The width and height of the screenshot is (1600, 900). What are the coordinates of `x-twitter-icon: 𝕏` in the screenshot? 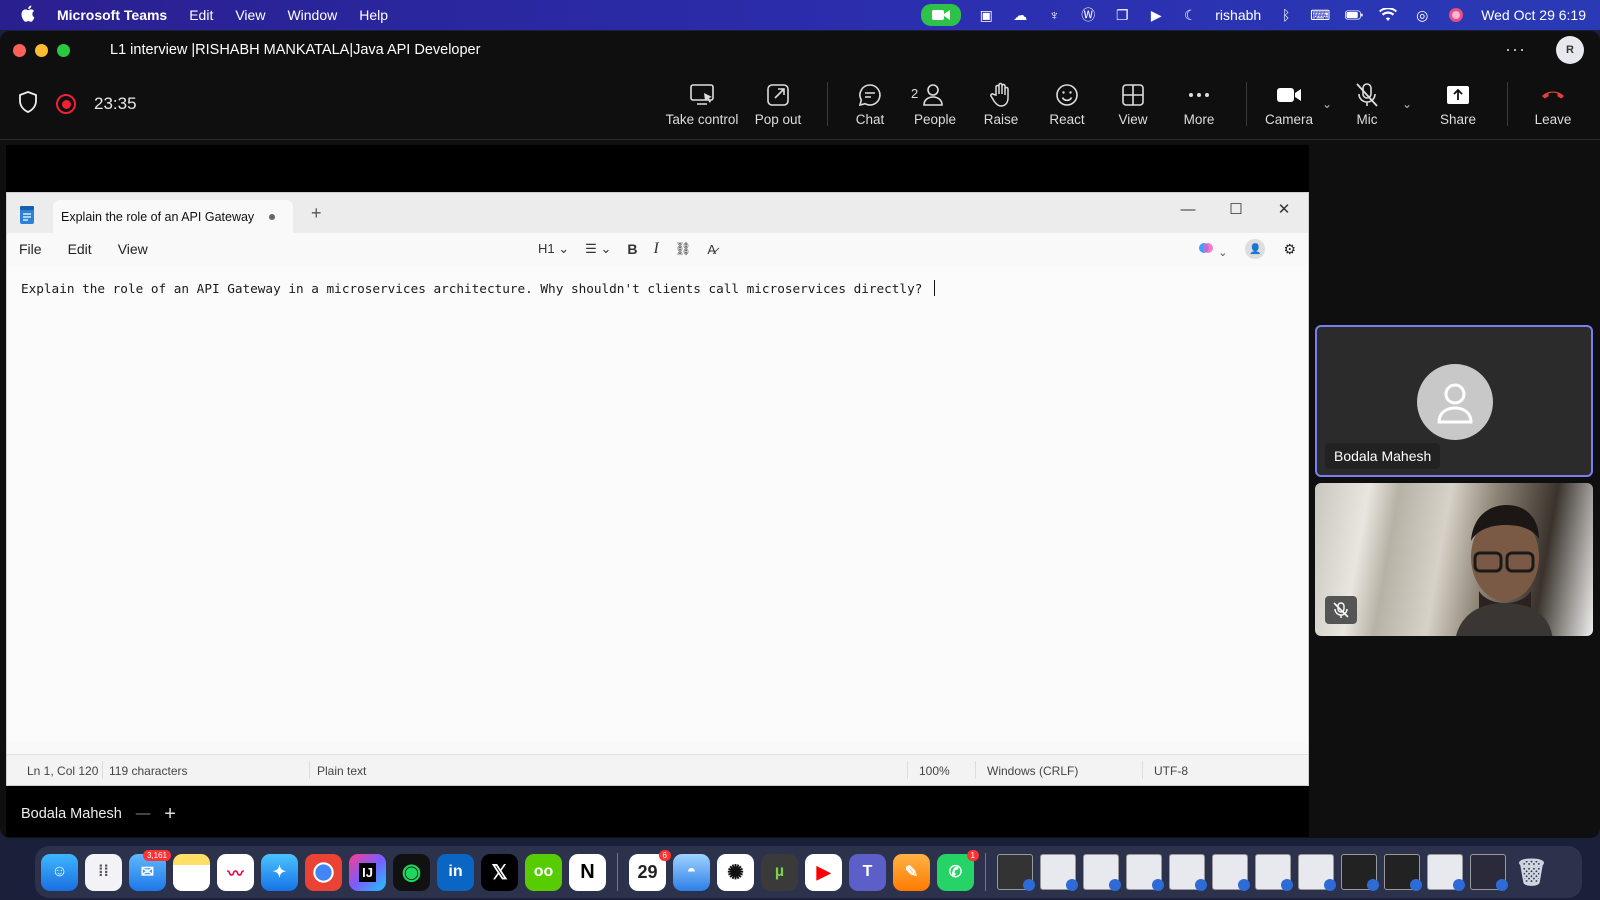 It's located at (499, 872).